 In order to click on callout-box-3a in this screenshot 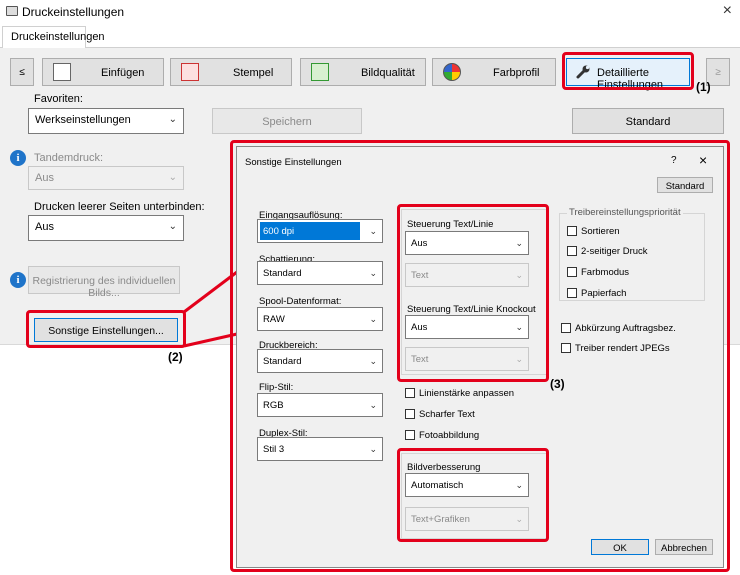, I will do `click(473, 293)`.